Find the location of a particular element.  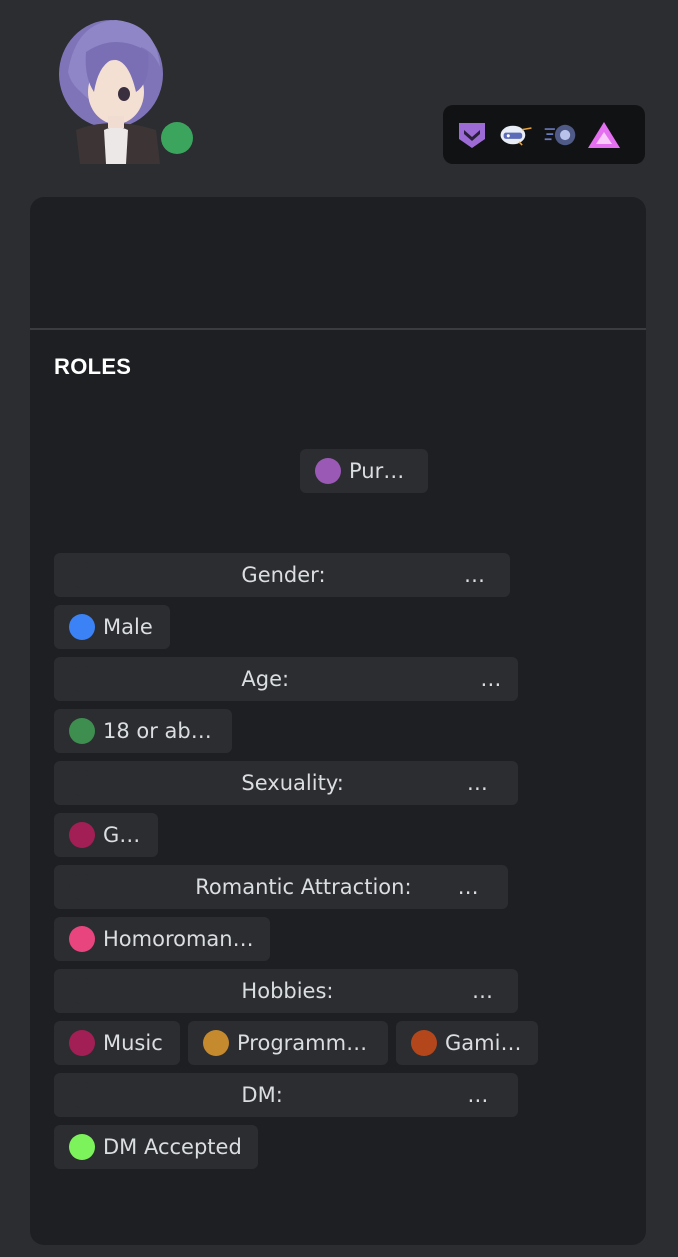

about-section is located at coordinates (338, 262).